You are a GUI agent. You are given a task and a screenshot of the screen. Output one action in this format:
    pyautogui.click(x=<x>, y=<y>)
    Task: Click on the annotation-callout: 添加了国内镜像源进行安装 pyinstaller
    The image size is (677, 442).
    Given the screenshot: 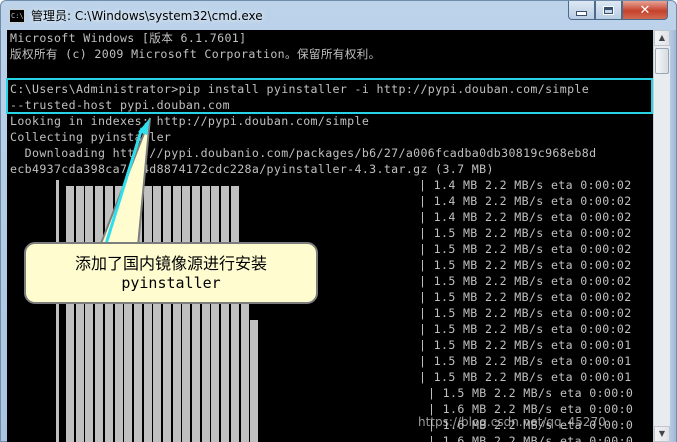 What is the action you would take?
    pyautogui.click(x=171, y=273)
    